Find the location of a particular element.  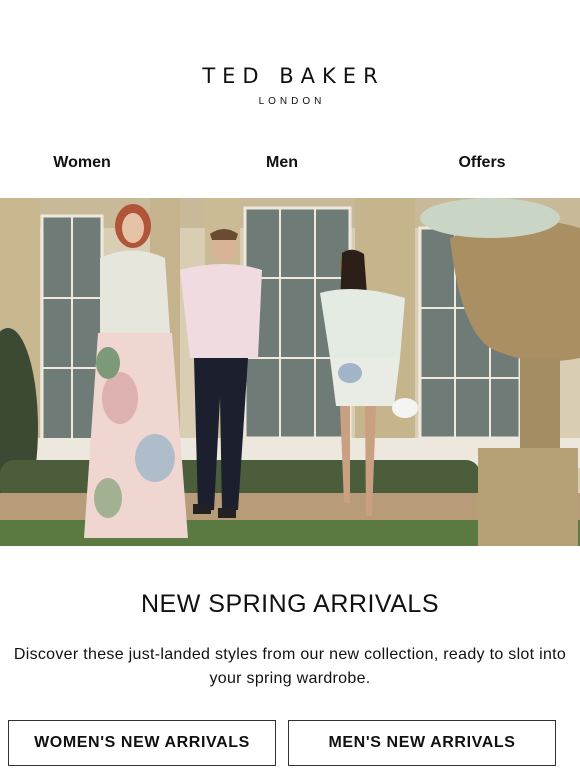

section-headline: NEW SPRING ARRIVALS is located at coordinates (290, 604).